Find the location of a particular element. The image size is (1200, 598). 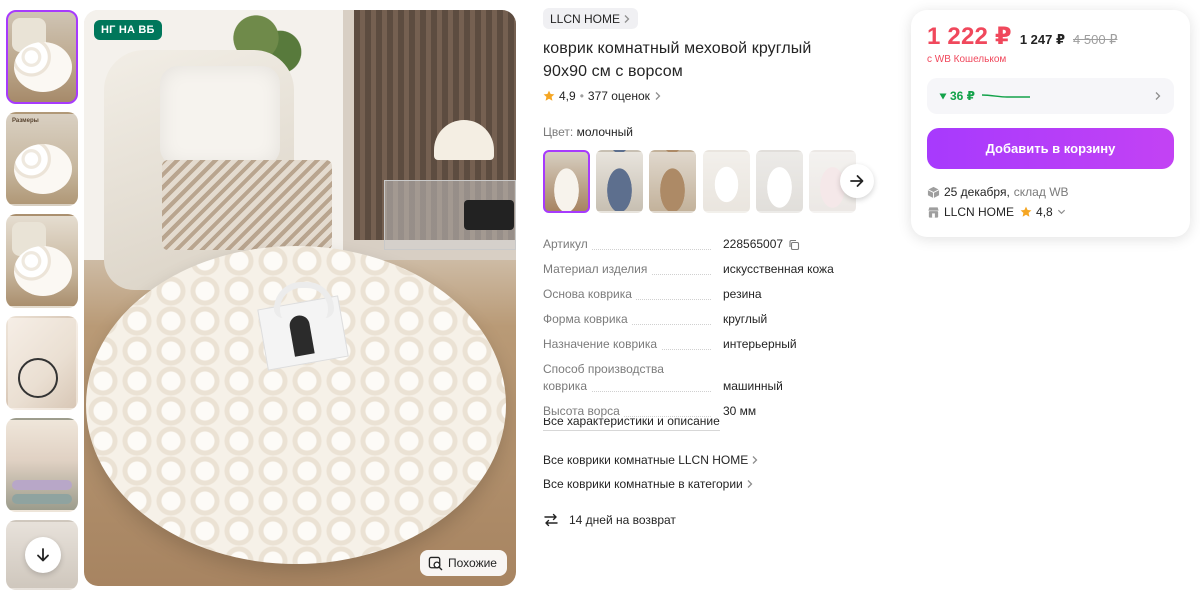

spec-key: Материал изделия is located at coordinates (633, 269).